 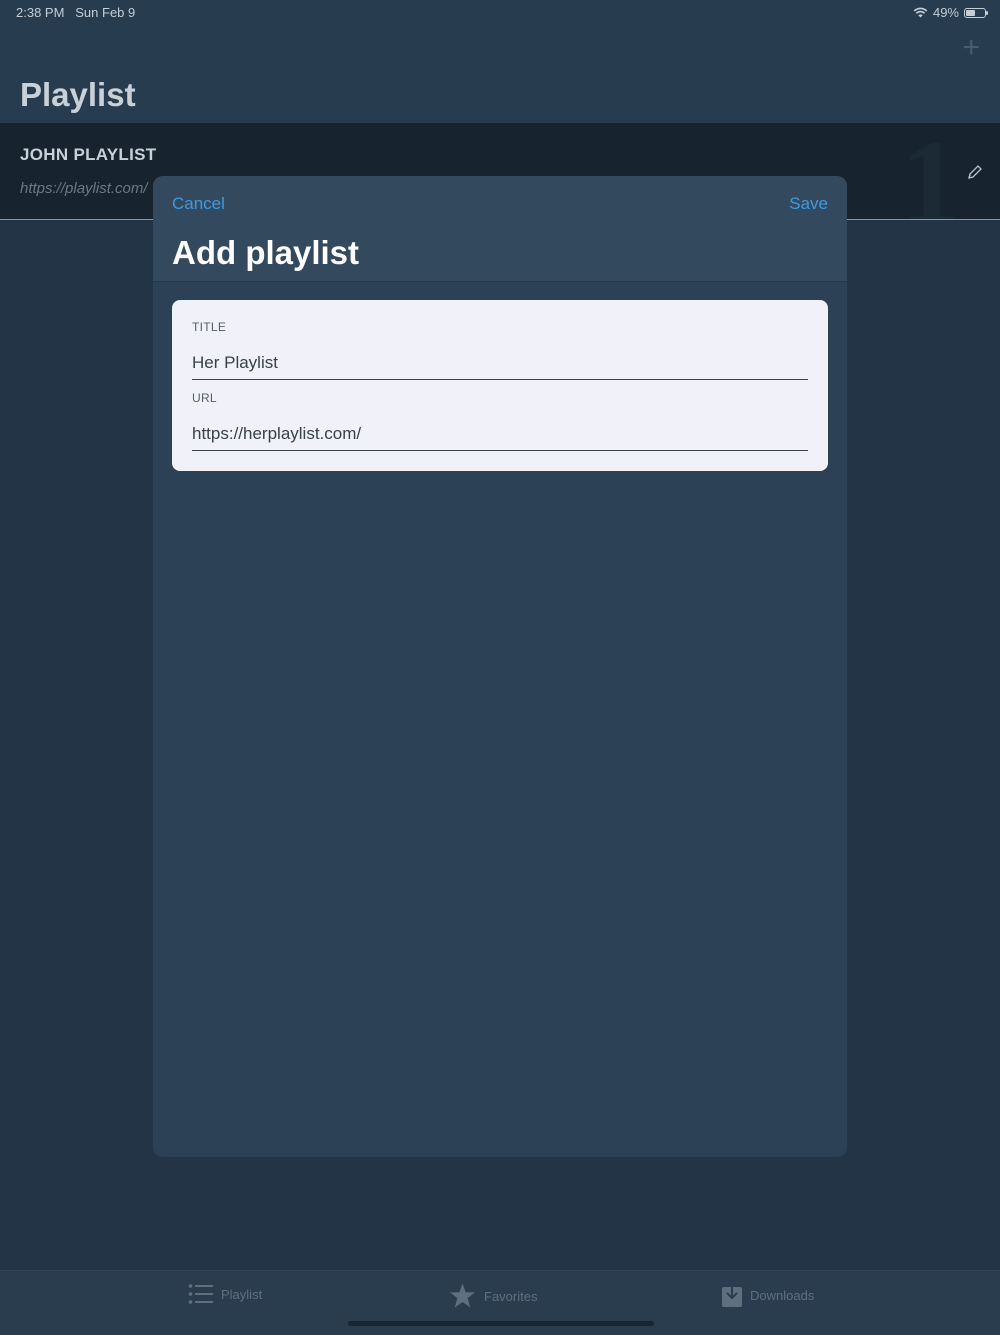 I want to click on sheet-title: Add playlist, so click(x=266, y=252).